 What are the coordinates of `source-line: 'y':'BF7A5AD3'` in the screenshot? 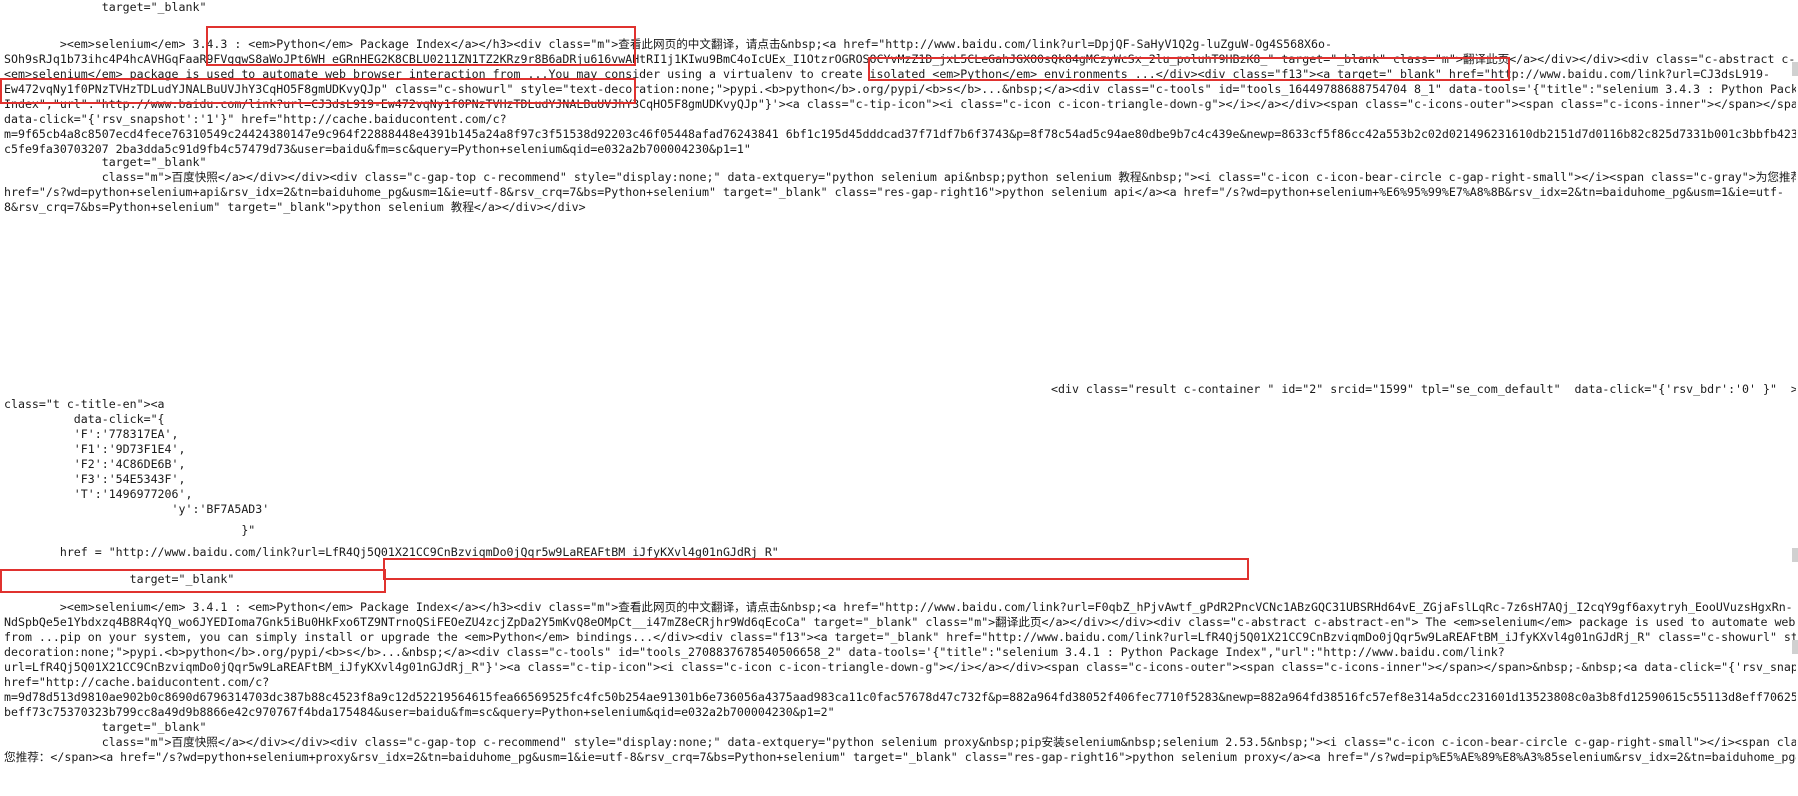 It's located at (137, 509).